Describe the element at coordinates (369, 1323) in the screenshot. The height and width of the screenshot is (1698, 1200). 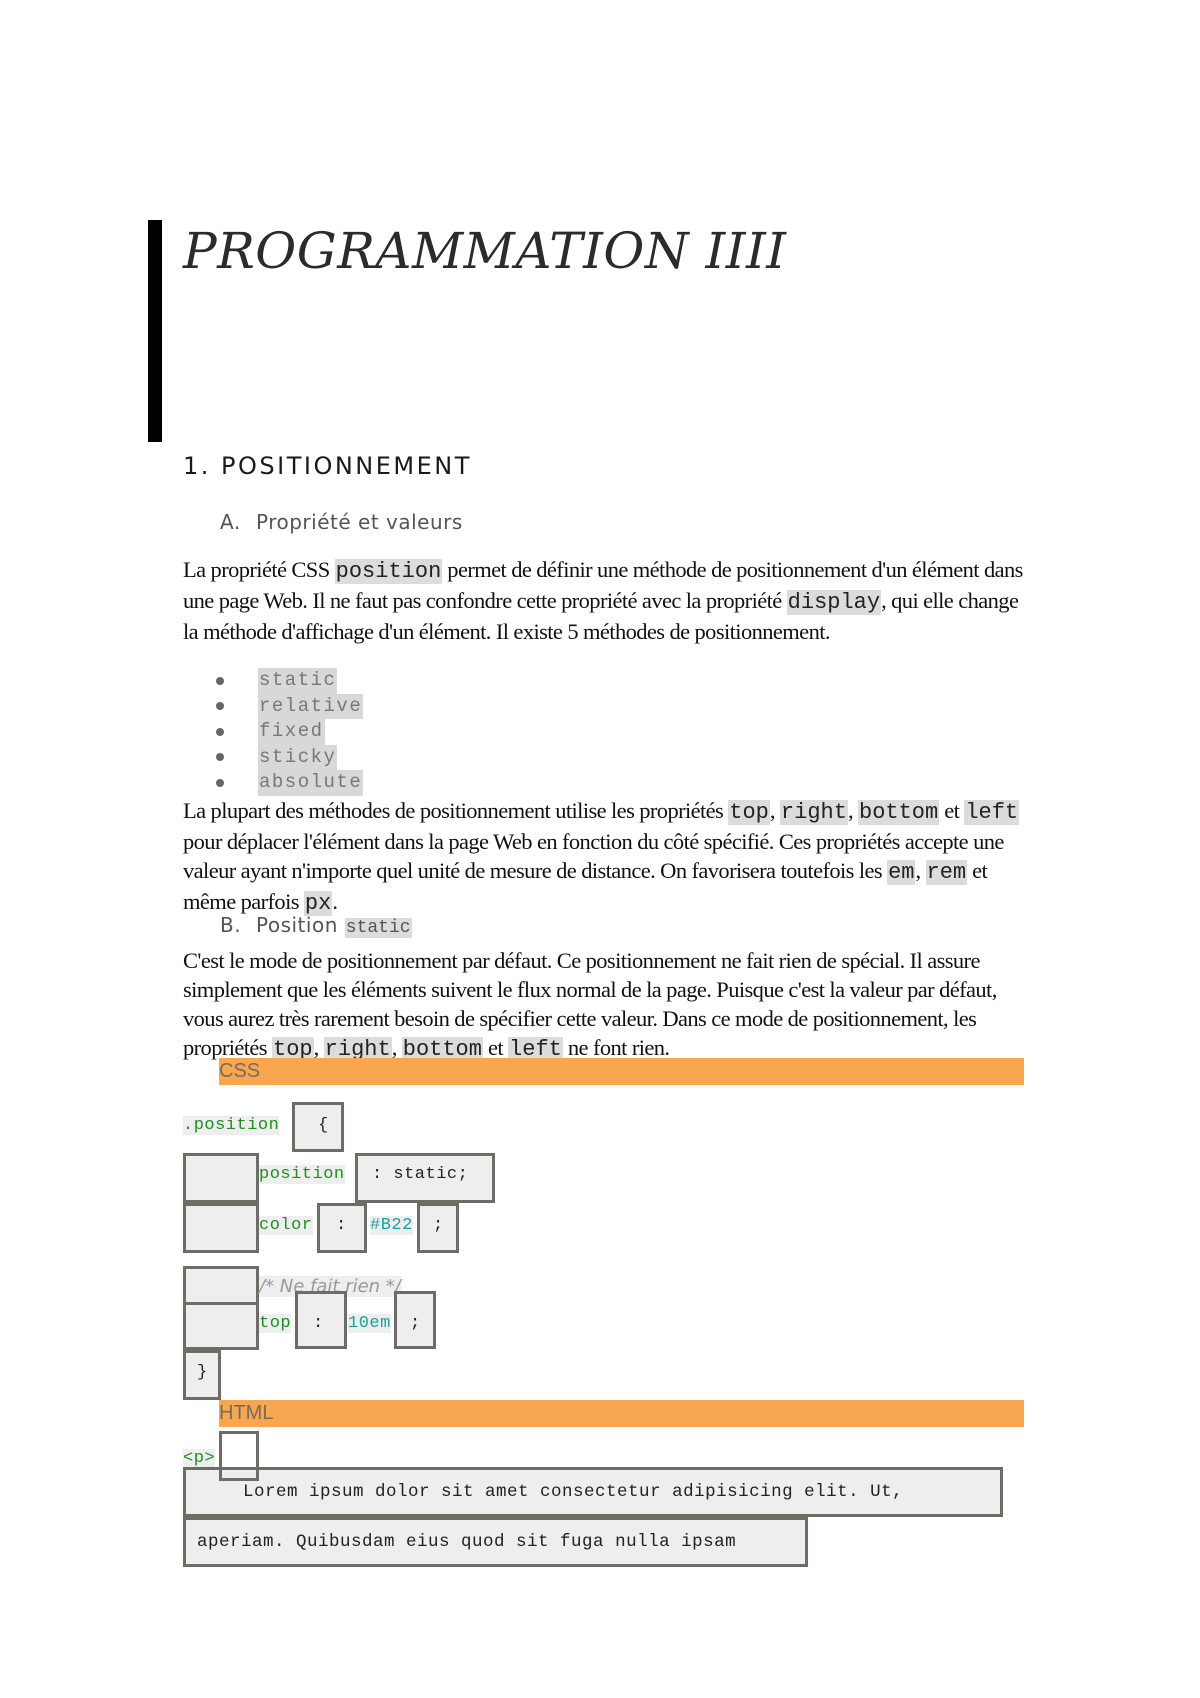
I see `css-prop-top-value: 10em` at that location.